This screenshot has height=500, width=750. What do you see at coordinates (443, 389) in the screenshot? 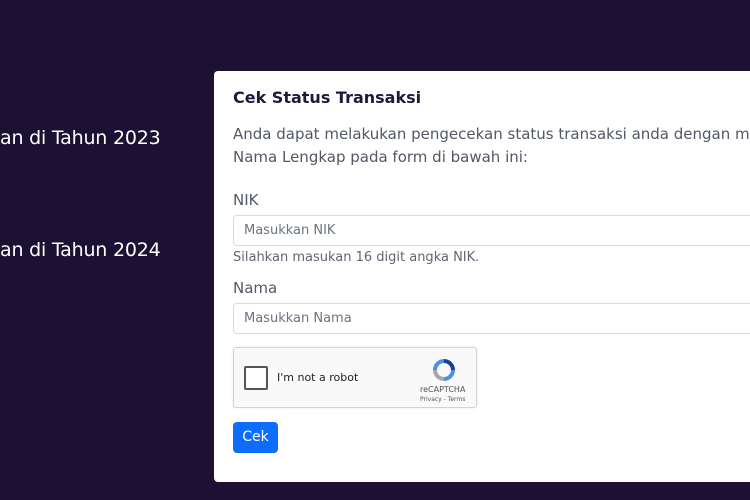
I see `recaptcha-brand: reCAPTCHA` at bounding box center [443, 389].